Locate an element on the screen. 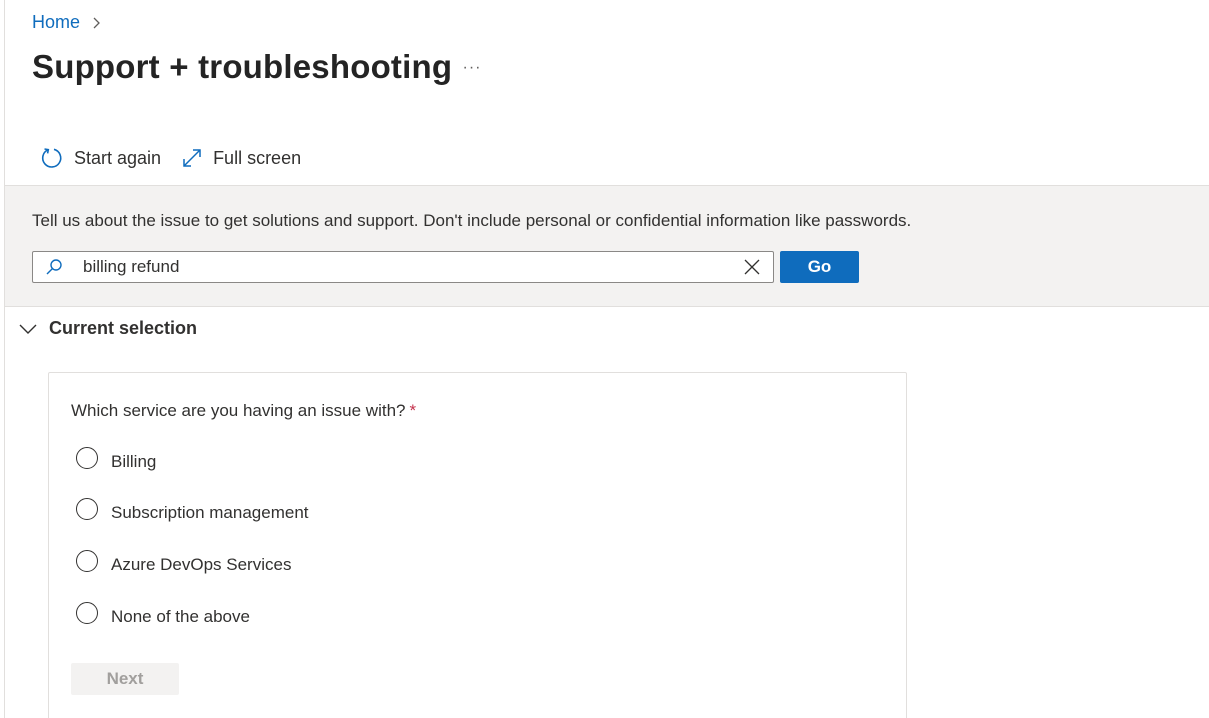 The height and width of the screenshot is (718, 1209). issue-search-input is located at coordinates (403, 267).